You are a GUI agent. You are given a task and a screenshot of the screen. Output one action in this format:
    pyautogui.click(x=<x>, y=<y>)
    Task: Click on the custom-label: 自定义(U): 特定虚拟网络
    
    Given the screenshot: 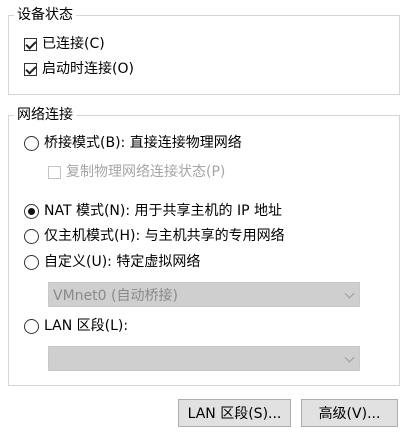 What is the action you would take?
    pyautogui.click(x=122, y=262)
    